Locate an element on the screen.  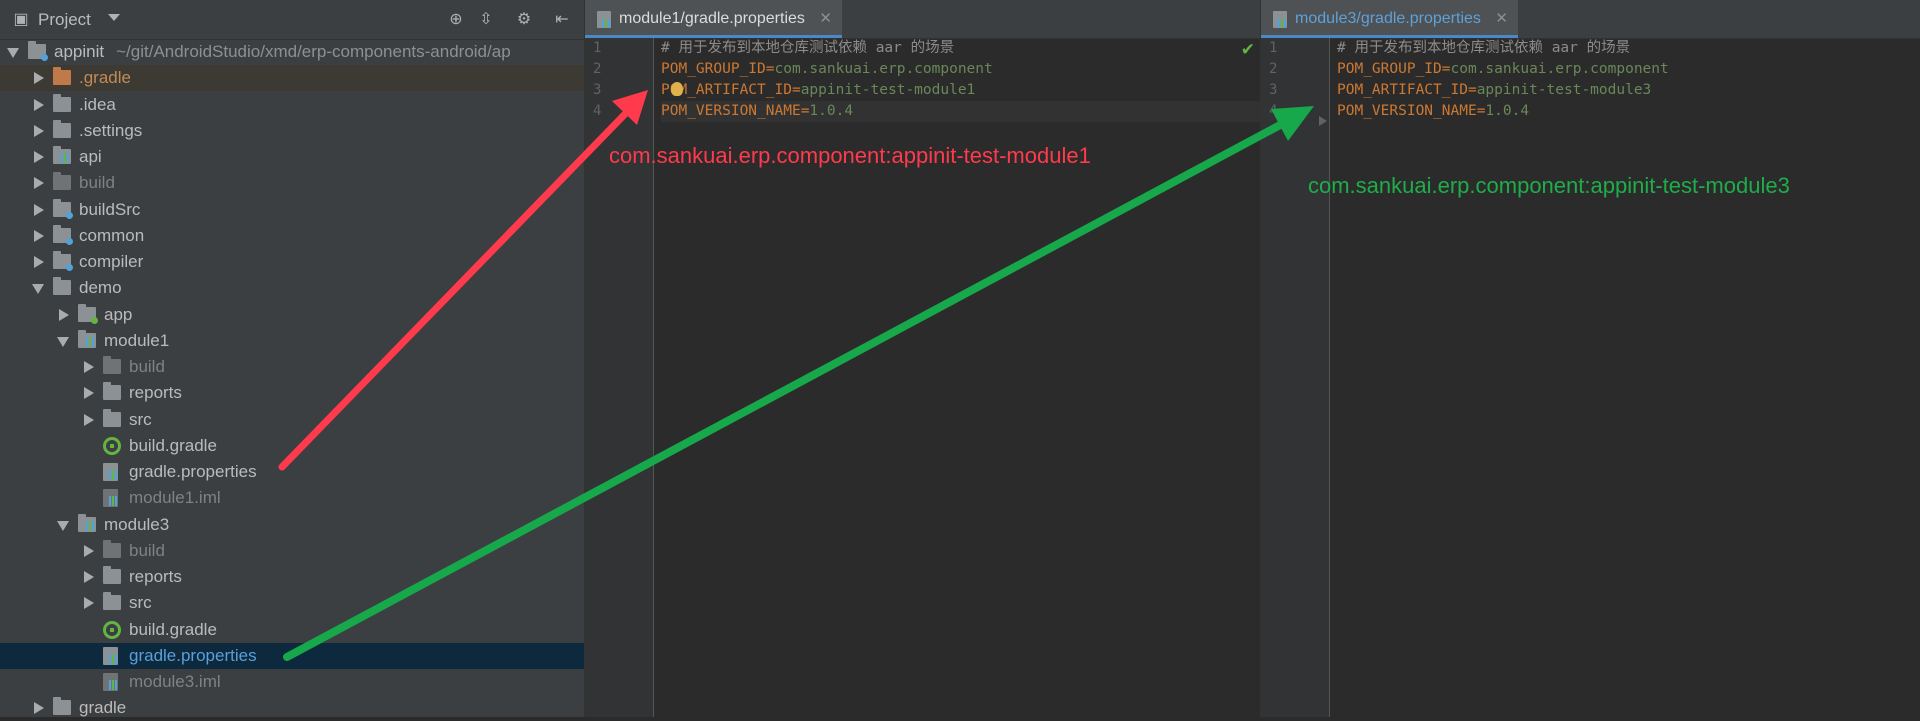
tree-item-name: module3 is located at coordinates (137, 524).